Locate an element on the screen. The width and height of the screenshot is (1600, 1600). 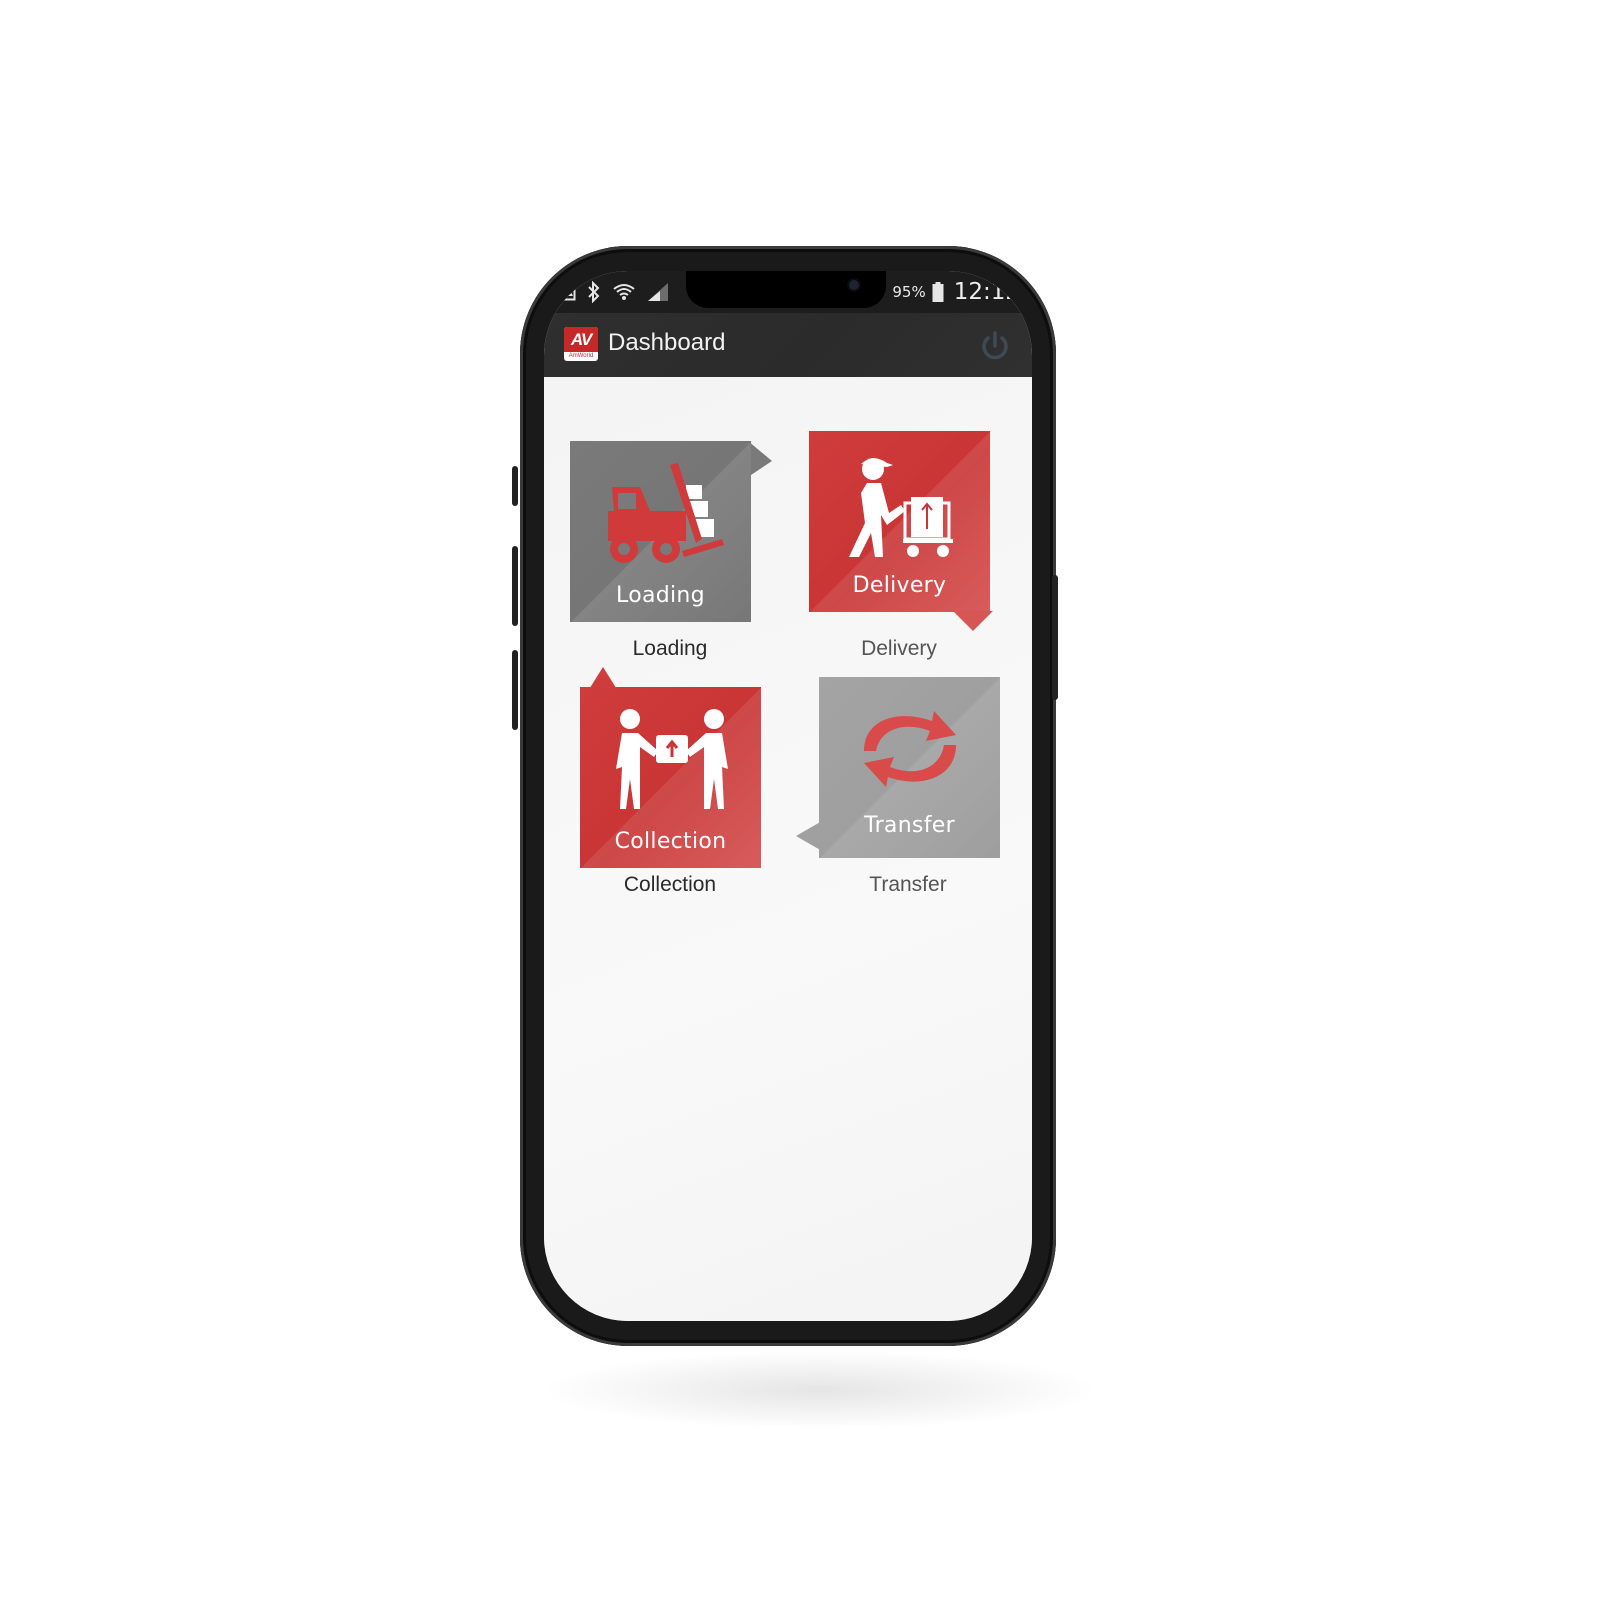
tile-transfer-caption: Transfer is located at coordinates (909, 825).